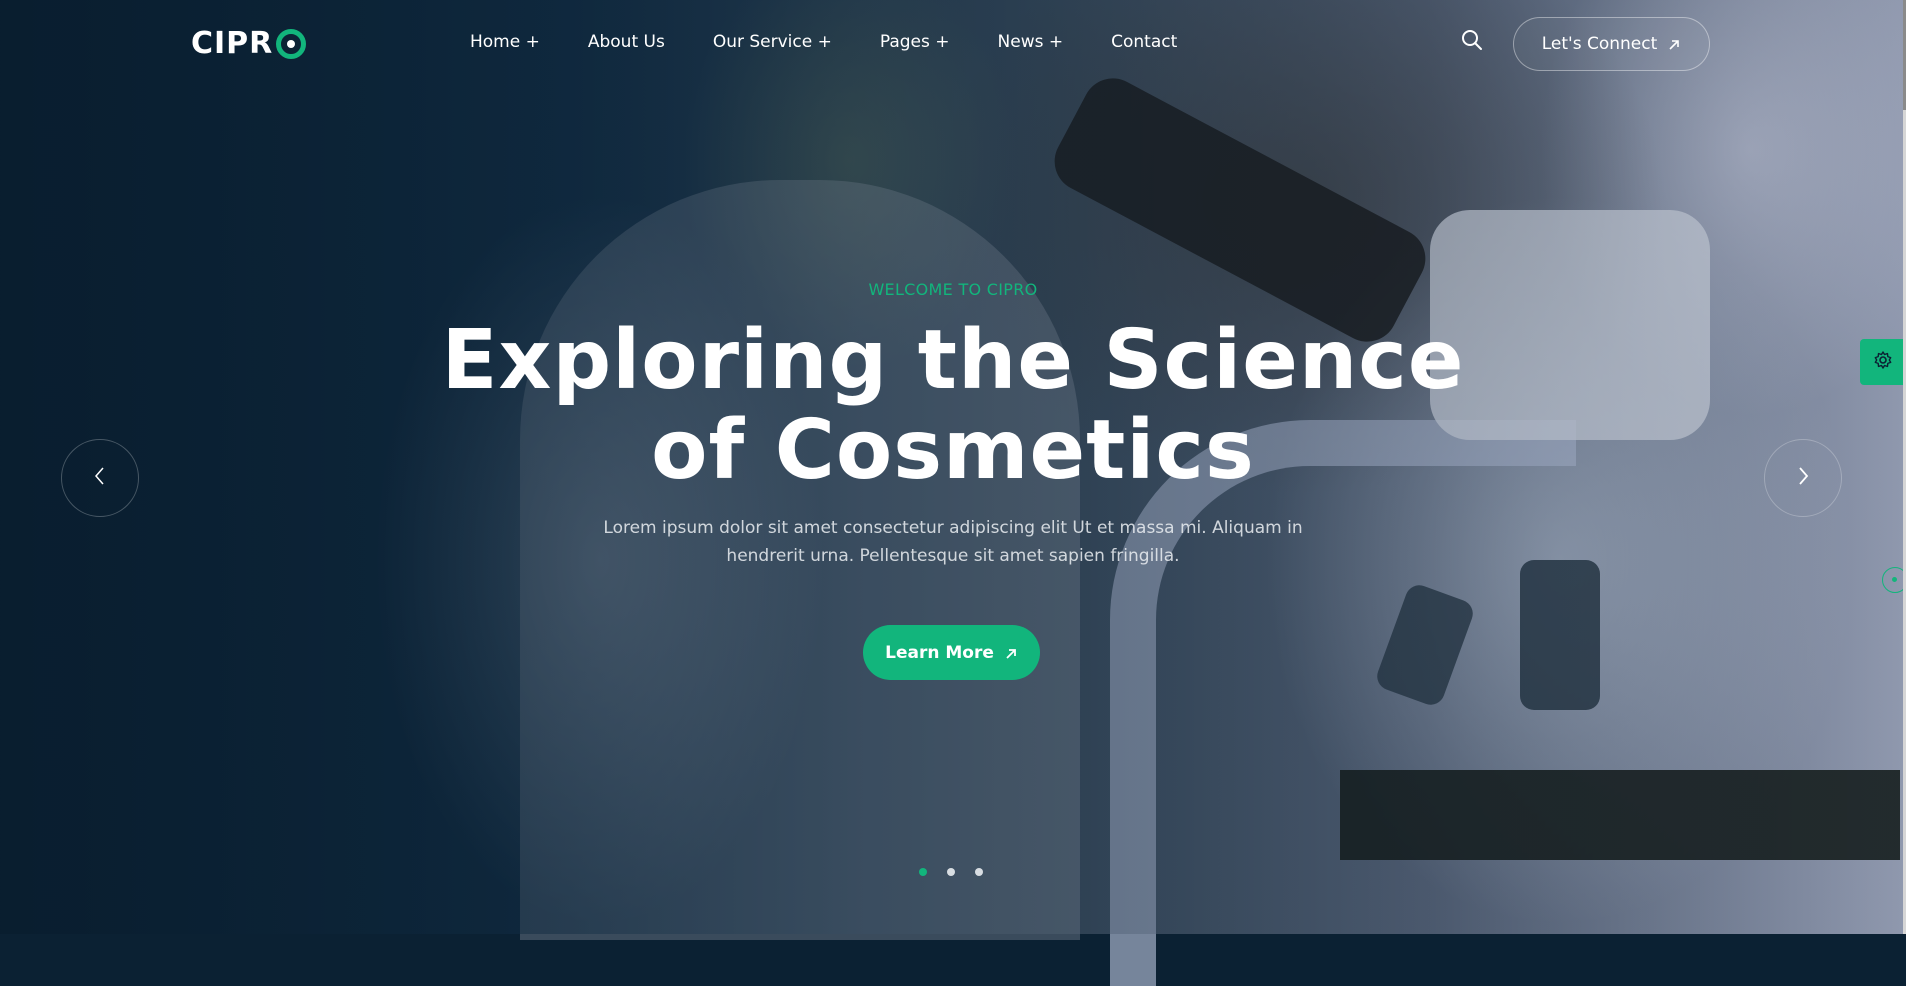  Describe the element at coordinates (953, 450) in the screenshot. I see `hero-headline-line-2: of Cosmetics` at that location.